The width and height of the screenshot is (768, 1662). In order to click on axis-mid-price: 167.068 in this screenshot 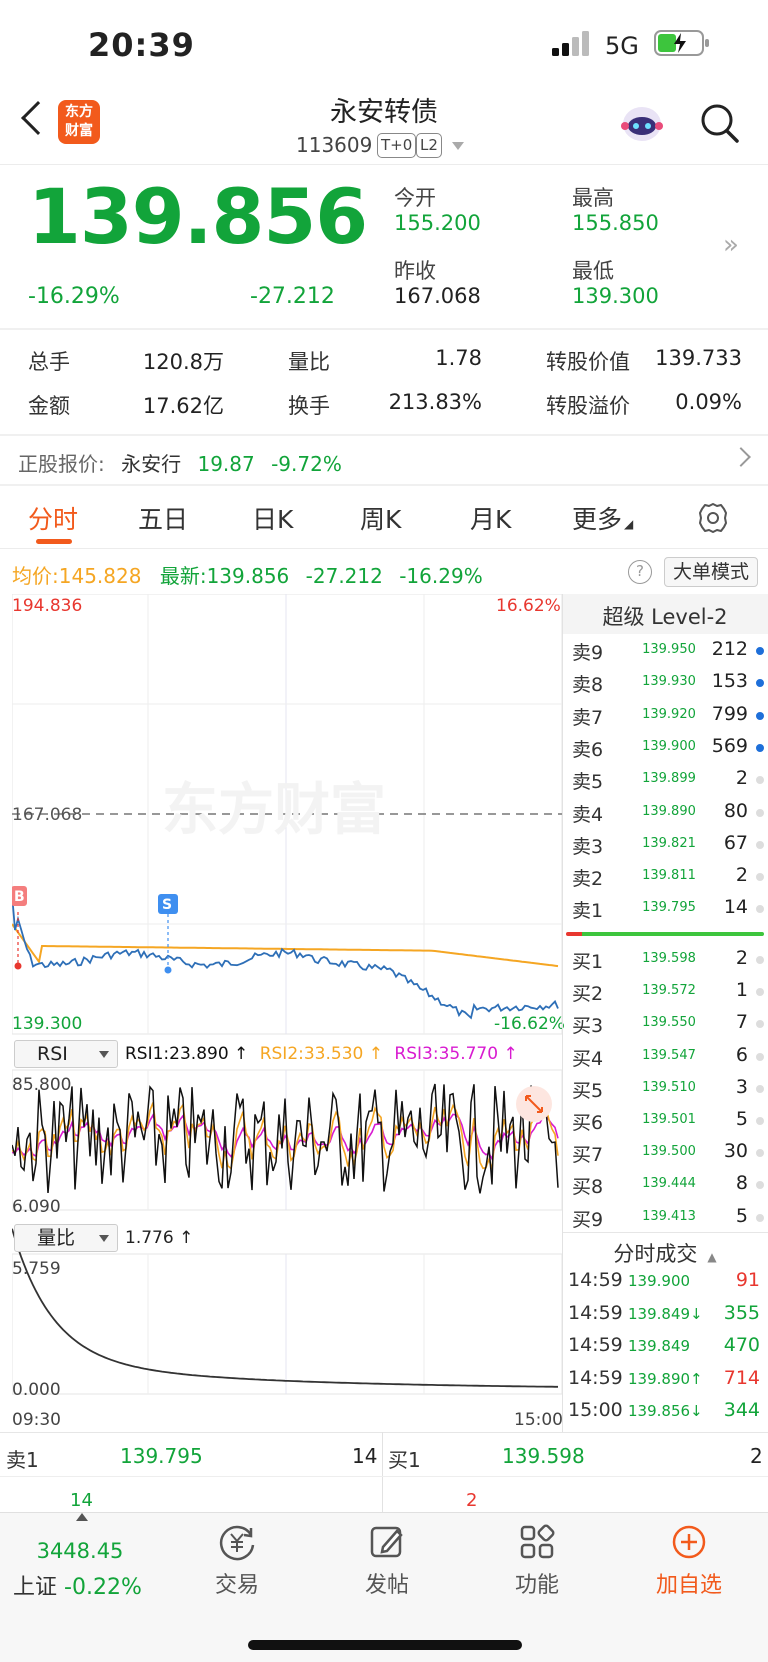, I will do `click(47, 815)`.